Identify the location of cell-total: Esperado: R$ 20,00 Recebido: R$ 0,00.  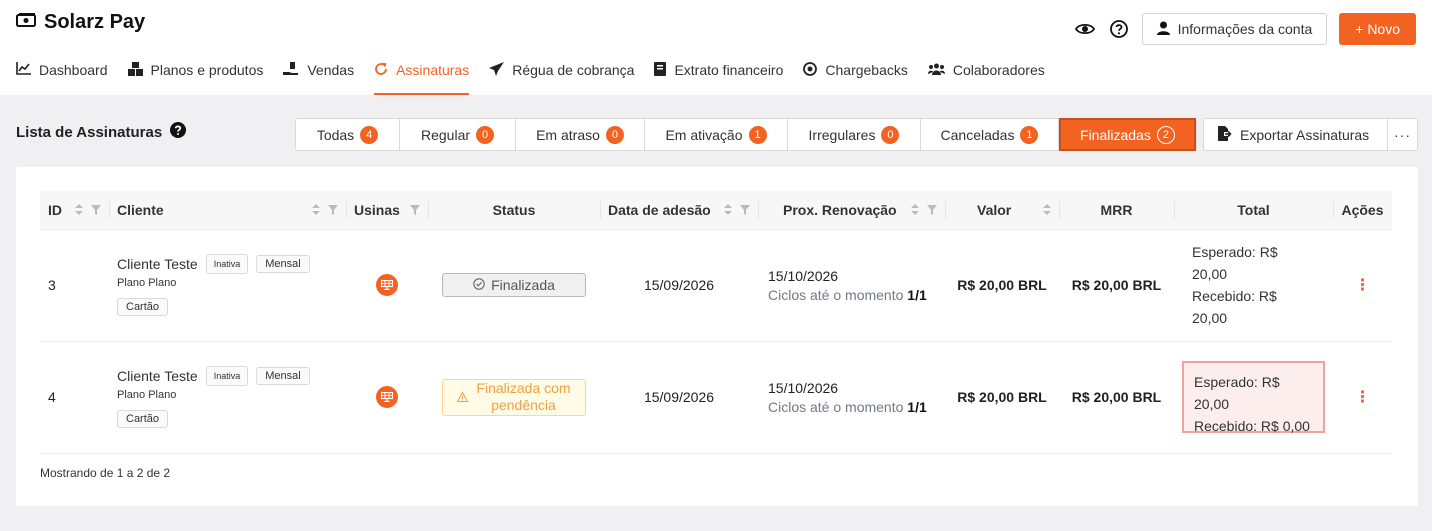
(1253, 397).